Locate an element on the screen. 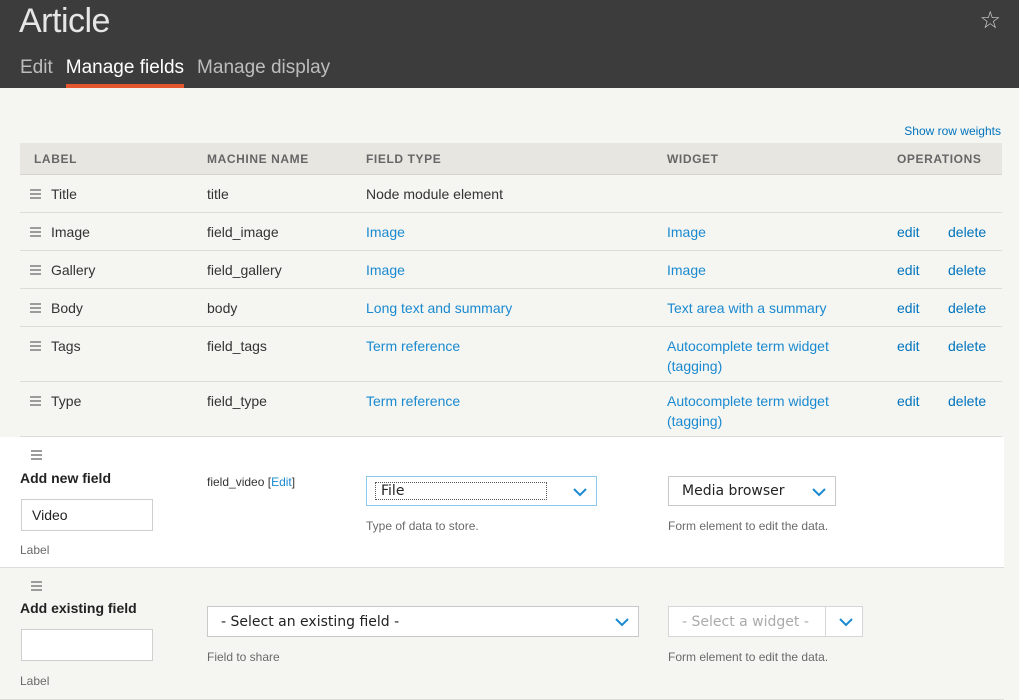 This screenshot has height=700, width=1019. existing-field-select-value: - Select an existing field - is located at coordinates (310, 622).